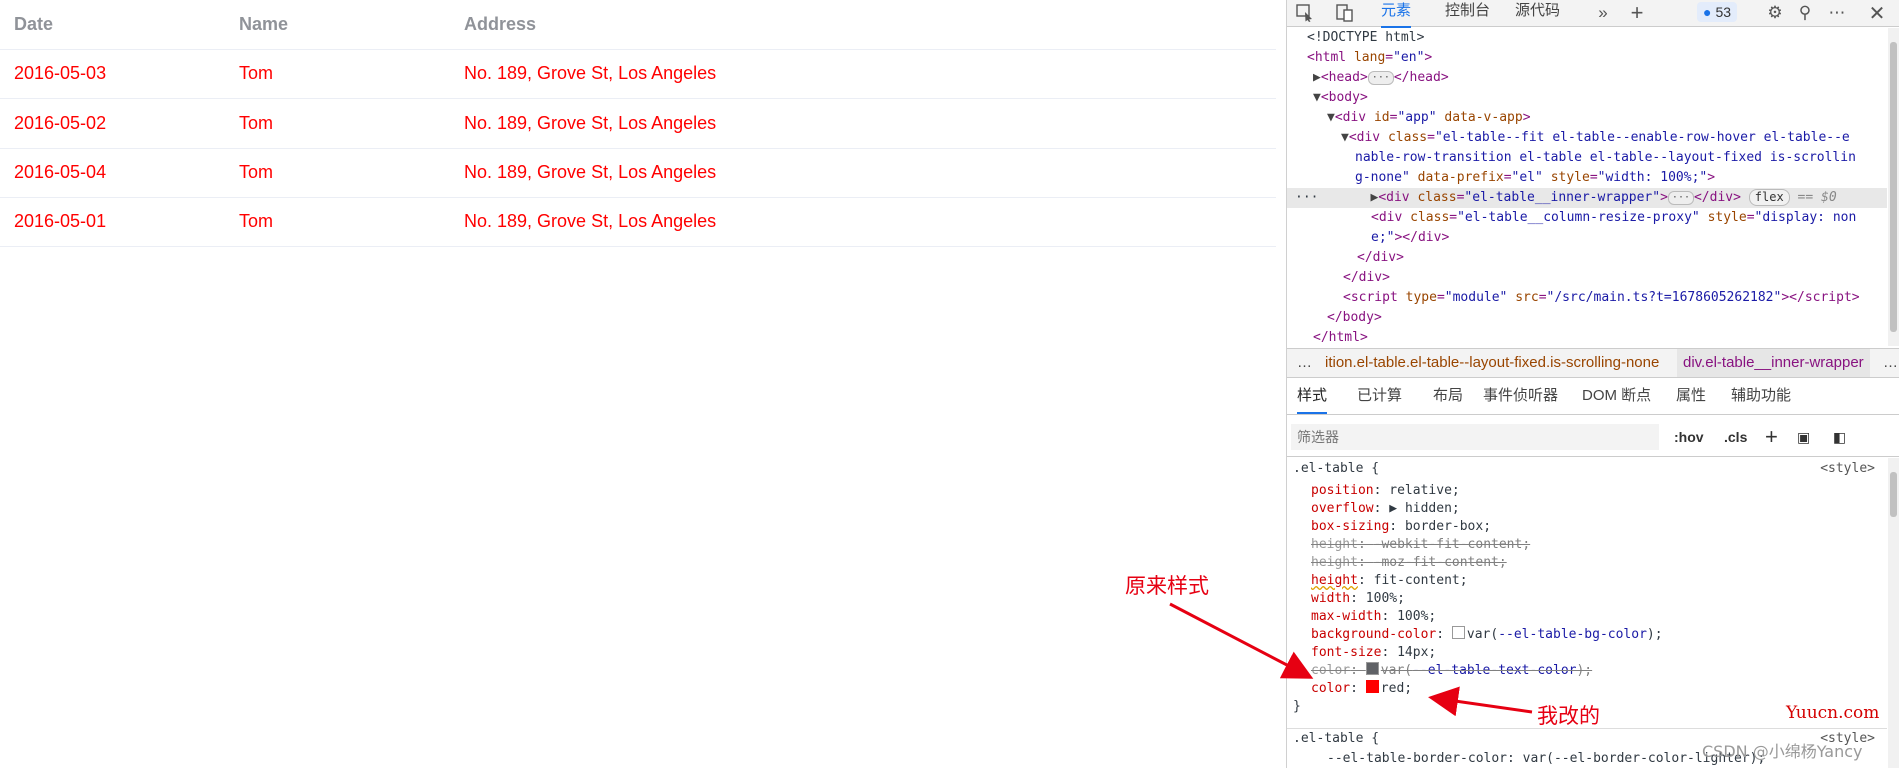 The width and height of the screenshot is (1899, 768). I want to click on tab-sources: 源代码, so click(1537, 13).